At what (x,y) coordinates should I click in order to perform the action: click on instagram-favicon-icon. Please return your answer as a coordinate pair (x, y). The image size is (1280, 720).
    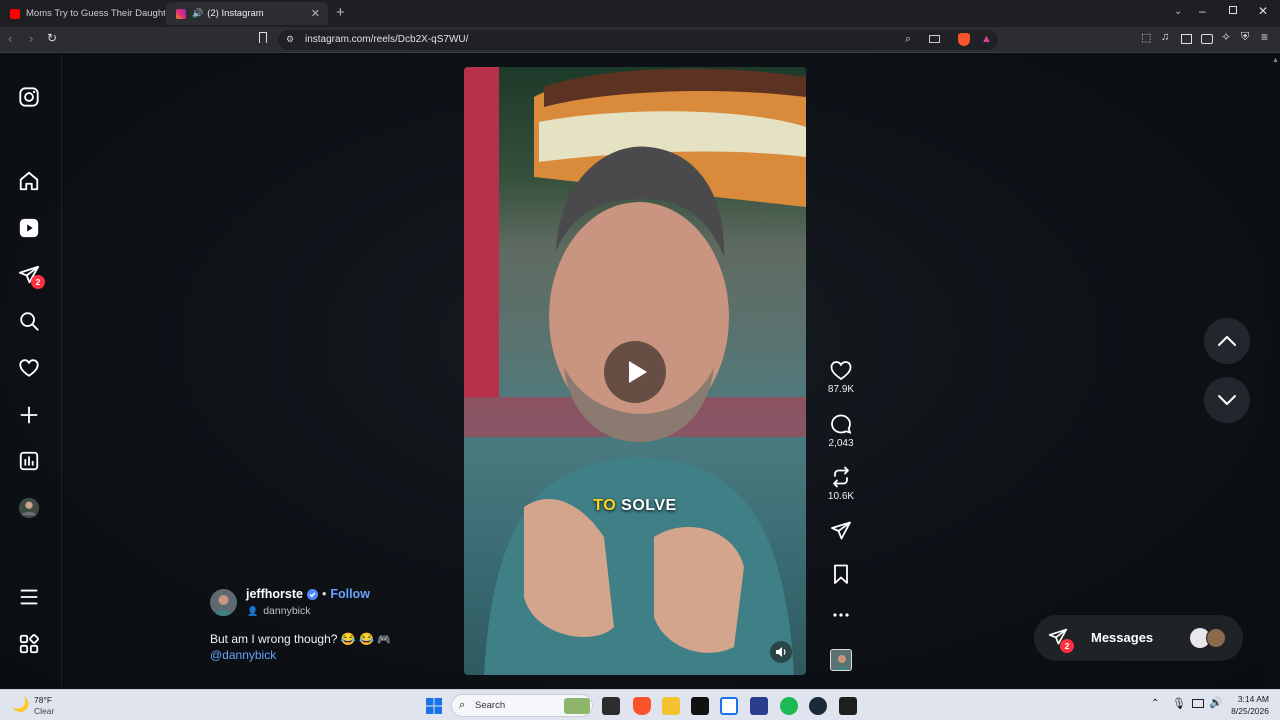
    Looking at the image, I should click on (181, 13).